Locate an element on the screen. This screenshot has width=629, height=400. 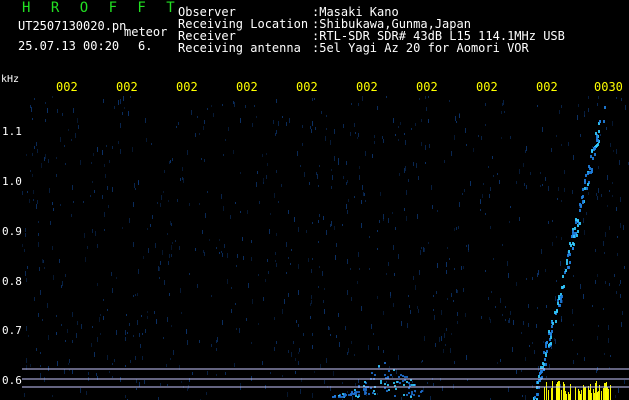
antenna-value: :5el Yagi Az 20 for Aomori VOR is located at coordinates (420, 48).